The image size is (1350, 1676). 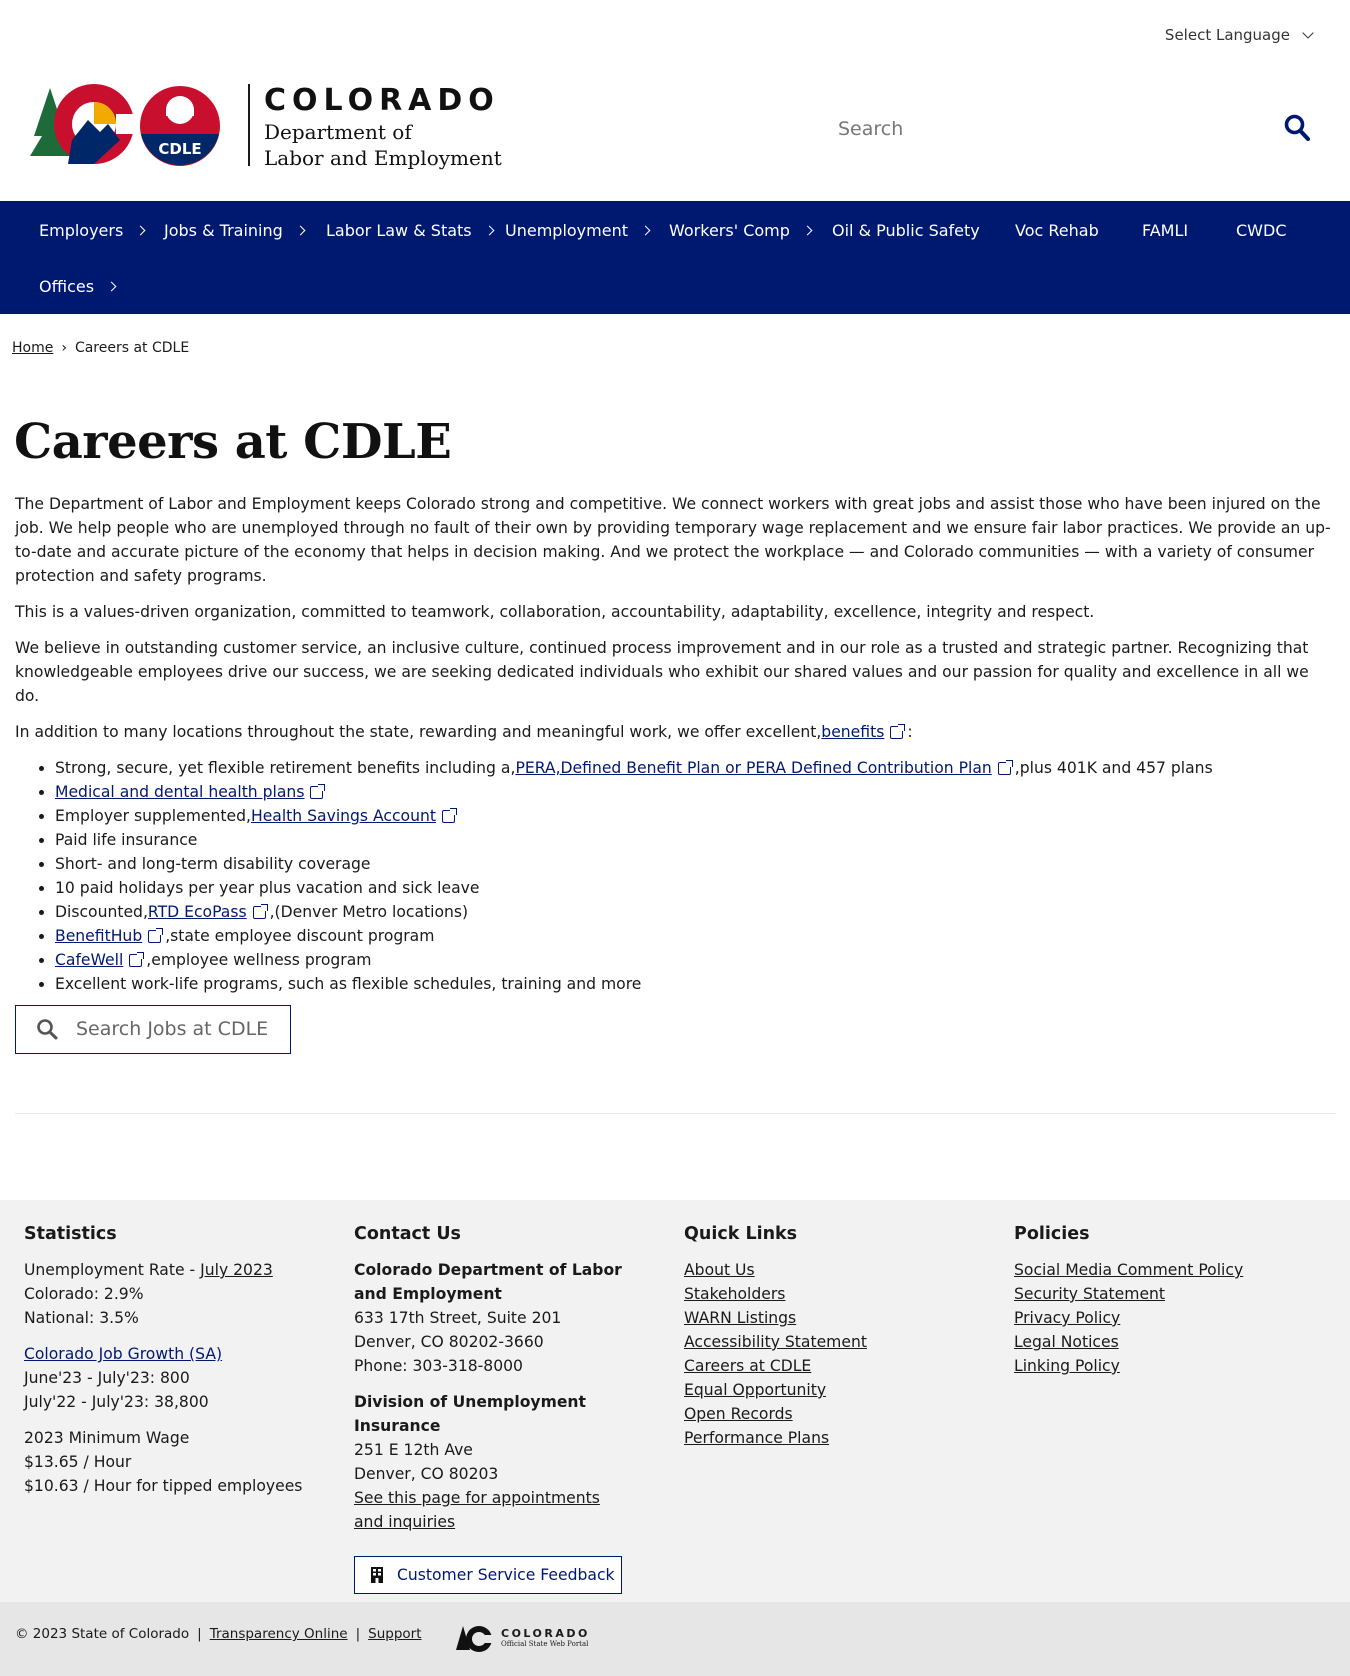 What do you see at coordinates (98, 936) in the screenshot?
I see `benefithub-link: BenefitHub` at bounding box center [98, 936].